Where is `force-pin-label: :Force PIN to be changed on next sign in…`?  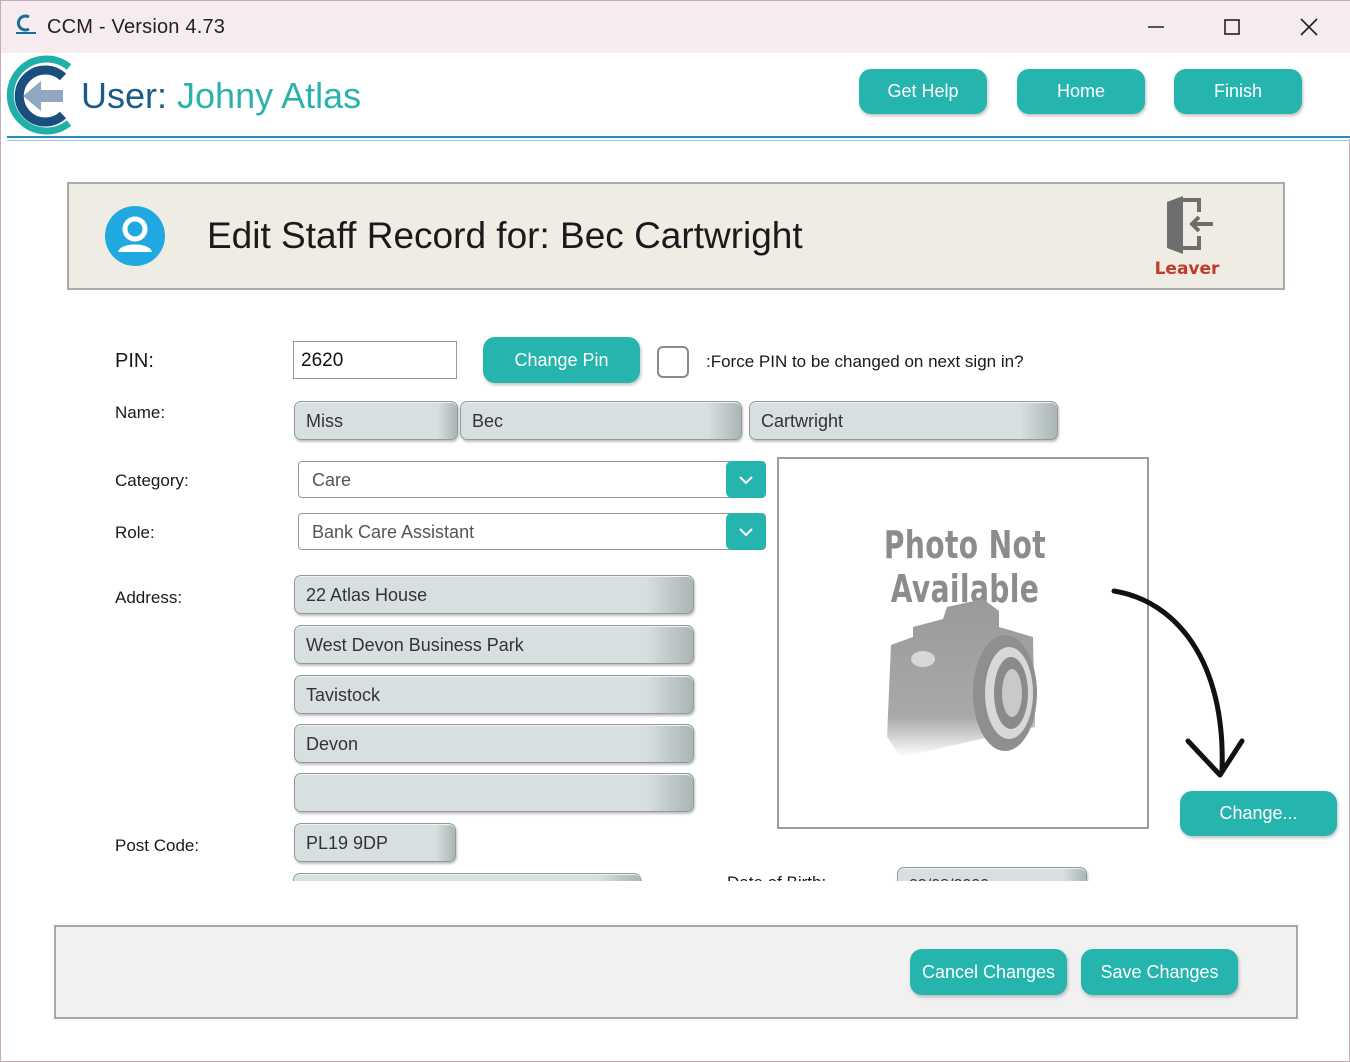 force-pin-label: :Force PIN to be changed on next sign in… is located at coordinates (865, 361).